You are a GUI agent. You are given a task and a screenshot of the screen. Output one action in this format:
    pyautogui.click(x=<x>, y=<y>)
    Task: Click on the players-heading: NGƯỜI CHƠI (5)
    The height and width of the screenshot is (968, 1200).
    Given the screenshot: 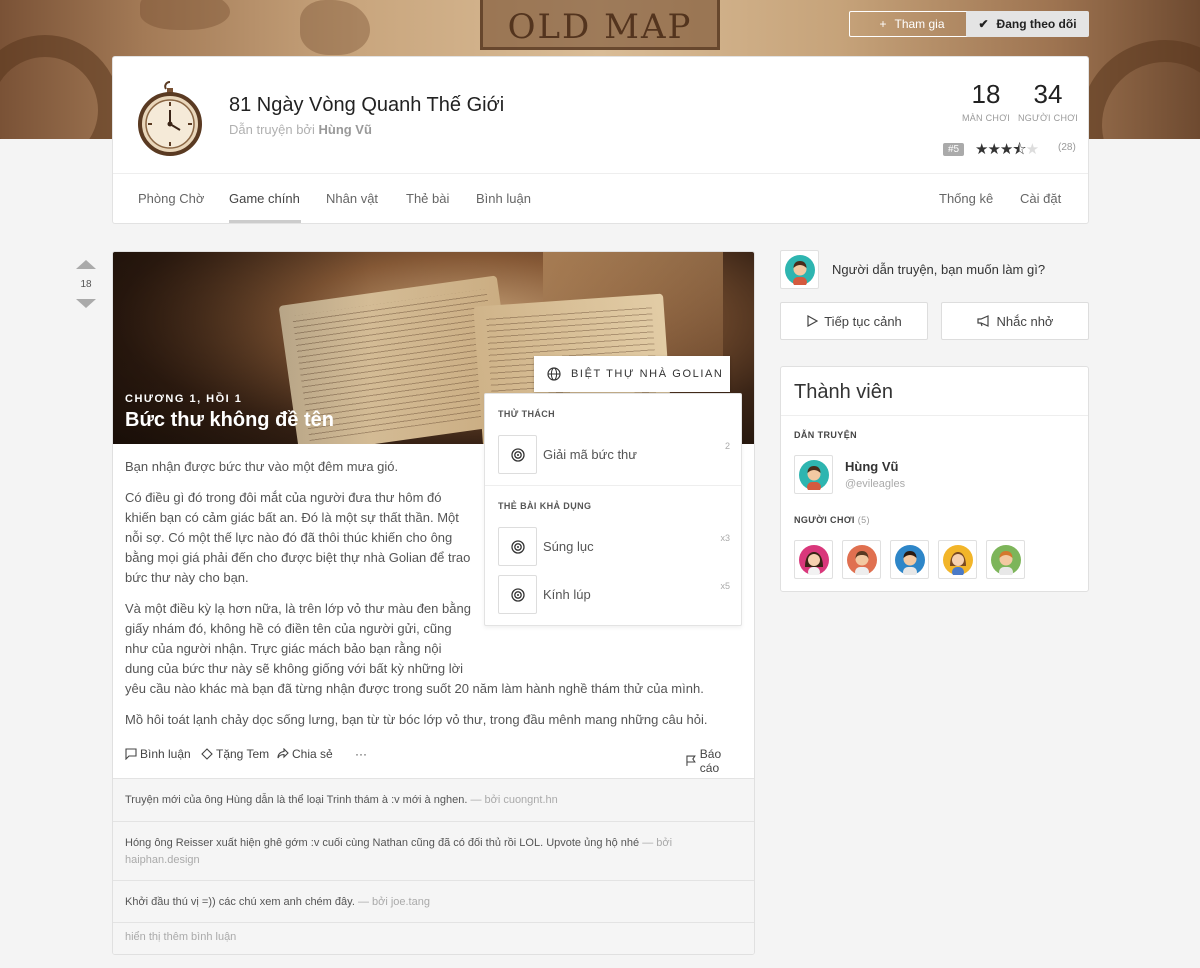 What is the action you would take?
    pyautogui.click(x=832, y=520)
    